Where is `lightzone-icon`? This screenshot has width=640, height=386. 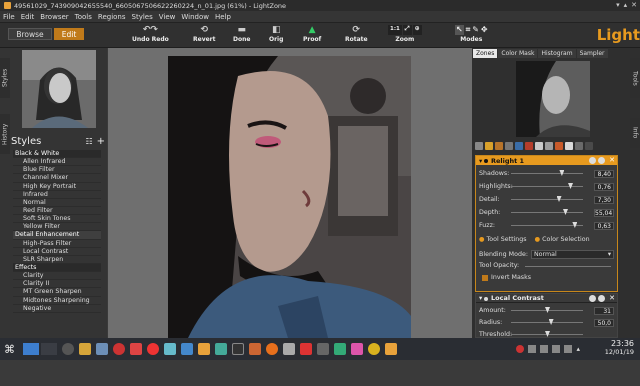
lightzone-icon is located at coordinates (391, 349).